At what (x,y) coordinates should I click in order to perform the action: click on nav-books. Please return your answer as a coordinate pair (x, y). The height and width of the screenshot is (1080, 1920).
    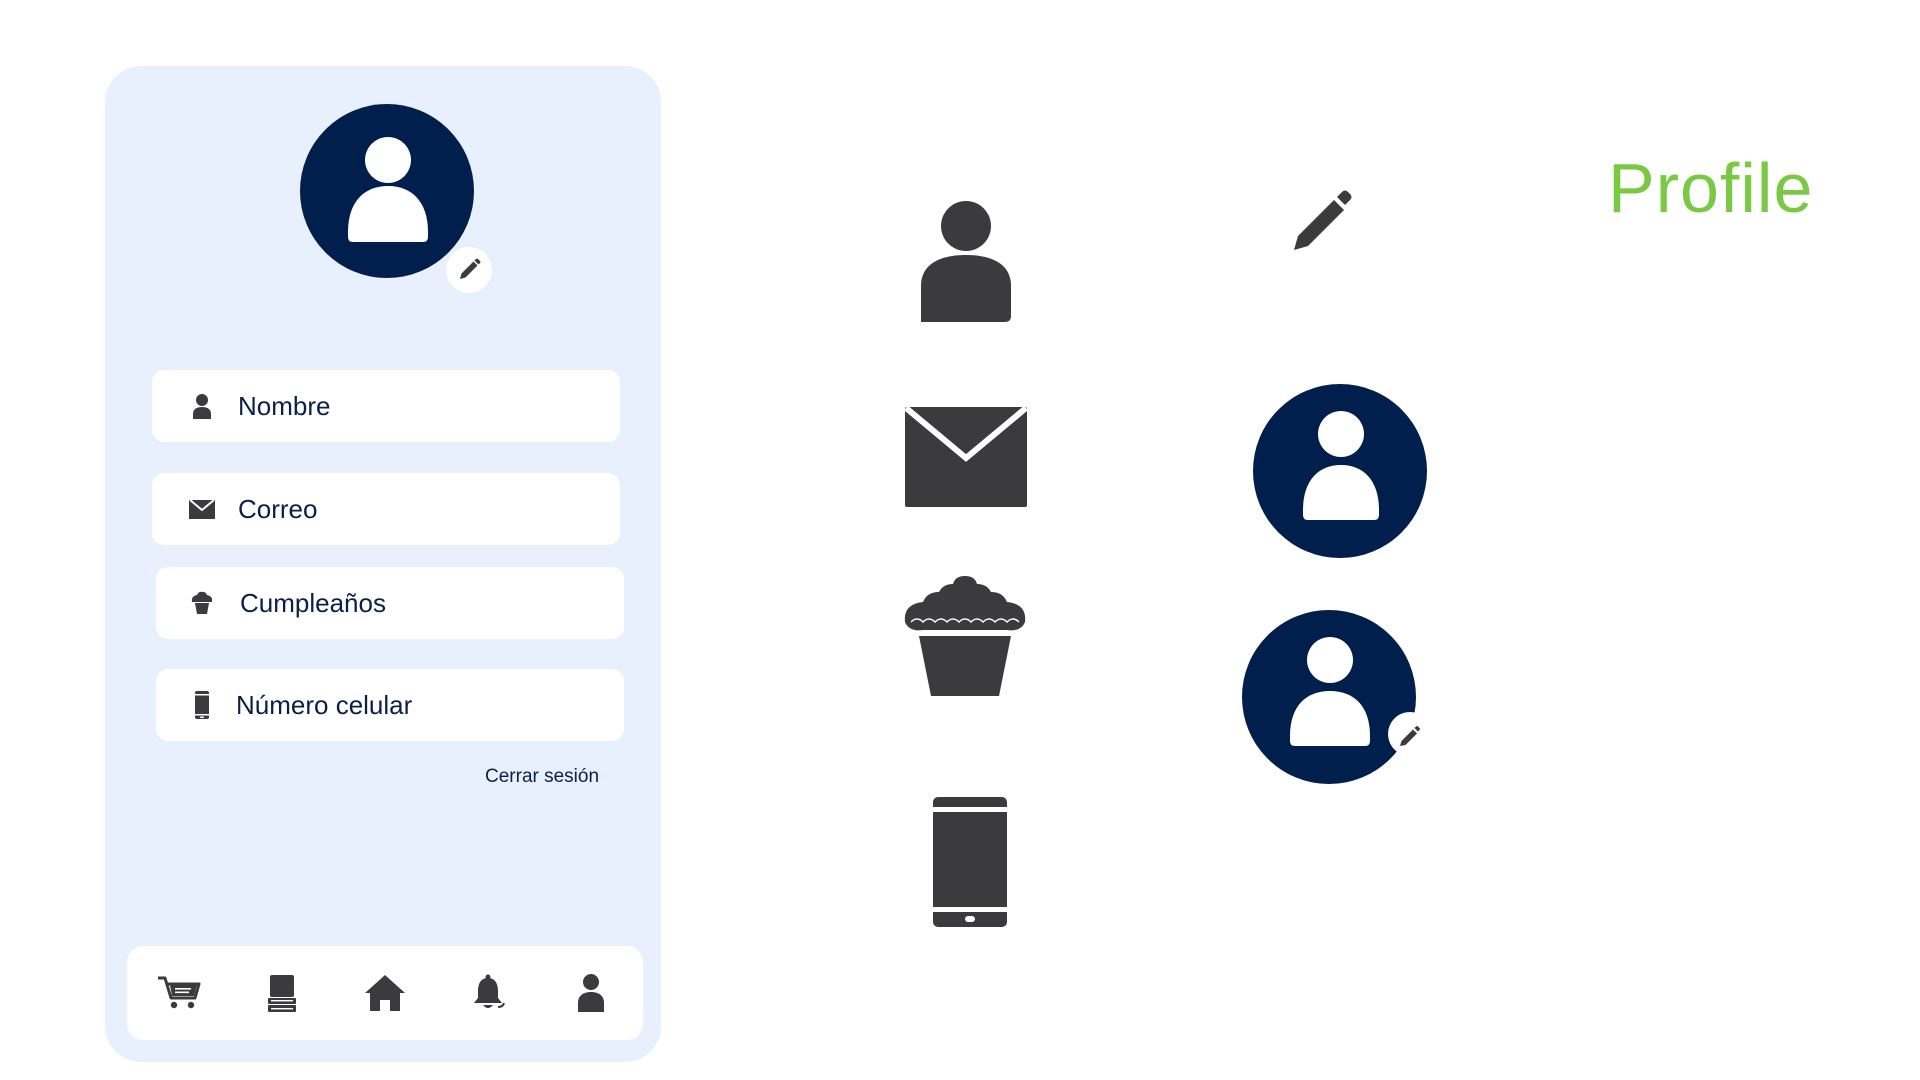
    Looking at the image, I should click on (282, 993).